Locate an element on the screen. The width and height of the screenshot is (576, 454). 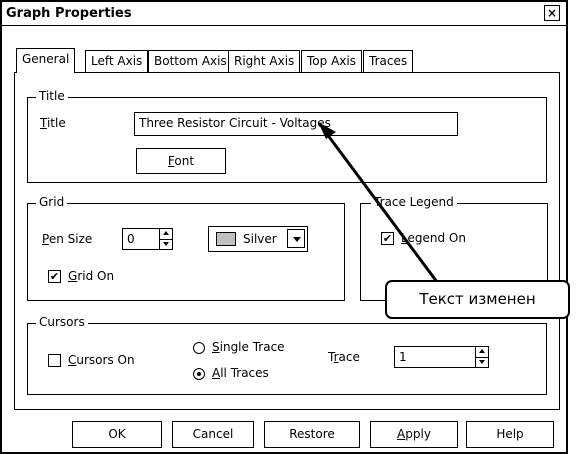
pen-size-label: Pen Size is located at coordinates (67, 239).